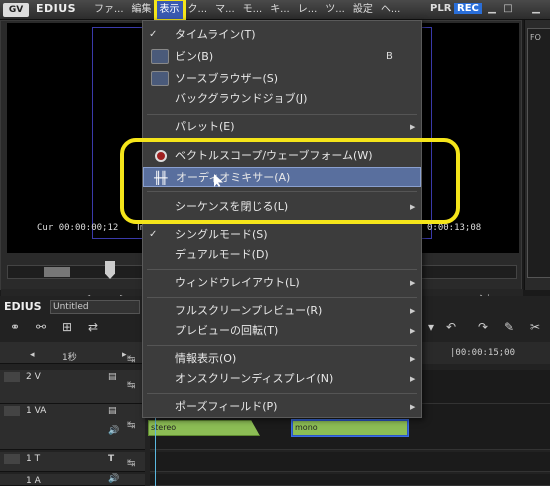  Describe the element at coordinates (226, 406) in the screenshot. I see `menu-item-label: ポーズフィールド(P)` at that location.